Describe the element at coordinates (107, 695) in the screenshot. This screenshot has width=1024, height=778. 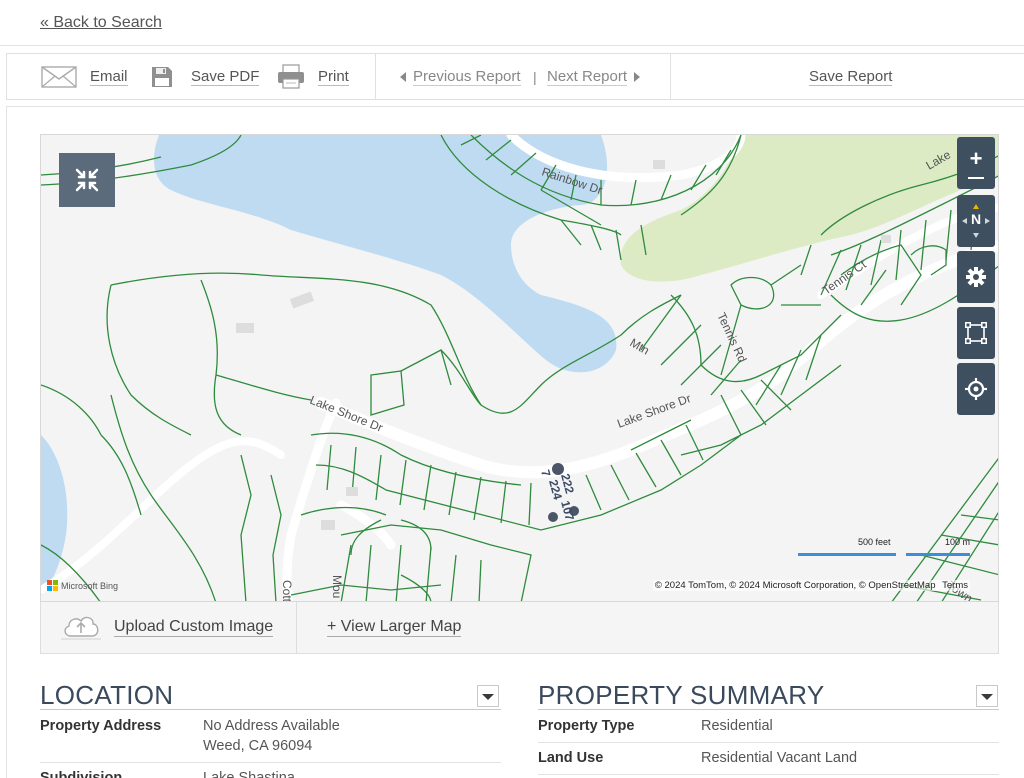
I see `location-title: LOCATION` at that location.